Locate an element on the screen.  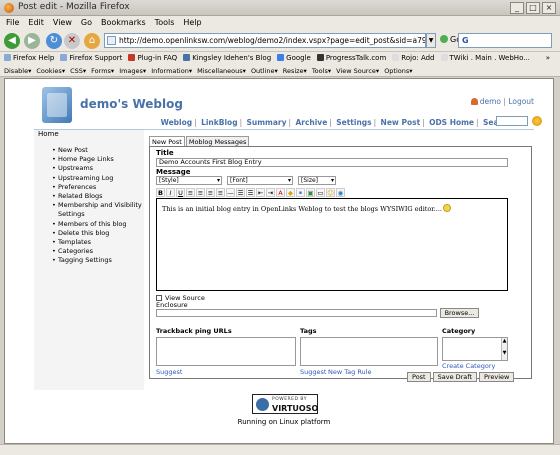
save-draft-button: Save Draft is located at coordinates (455, 377).